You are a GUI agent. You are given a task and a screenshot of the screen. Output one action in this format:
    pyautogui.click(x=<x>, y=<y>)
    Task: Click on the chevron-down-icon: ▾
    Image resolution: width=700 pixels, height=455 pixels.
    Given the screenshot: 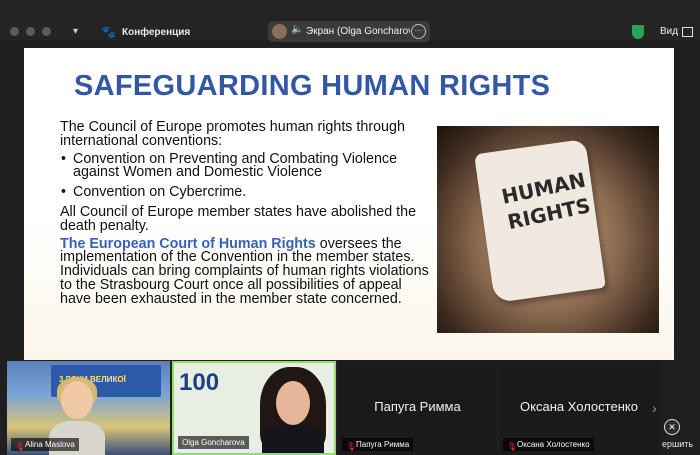 What is the action you would take?
    pyautogui.click(x=75, y=31)
    